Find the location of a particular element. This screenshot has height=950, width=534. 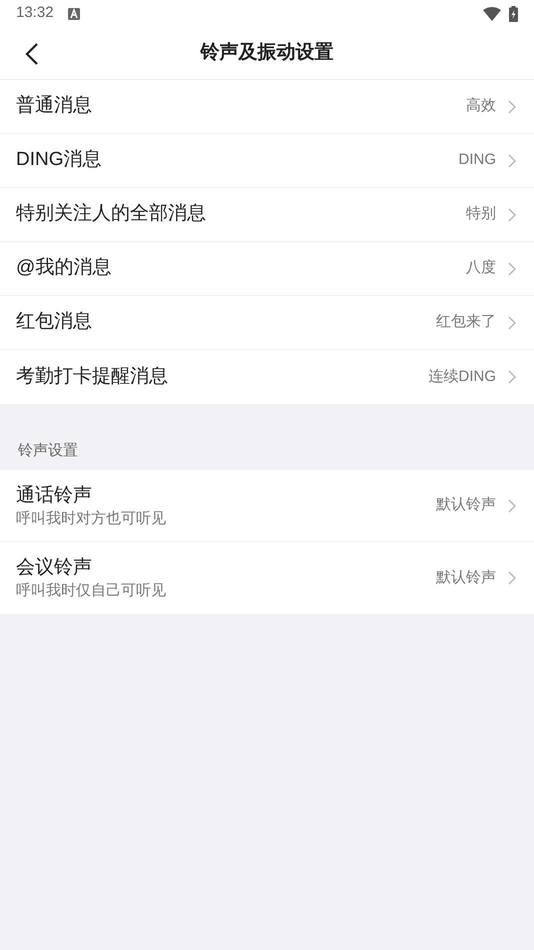

page-title: 铃声及振动设置 is located at coordinates (267, 52).